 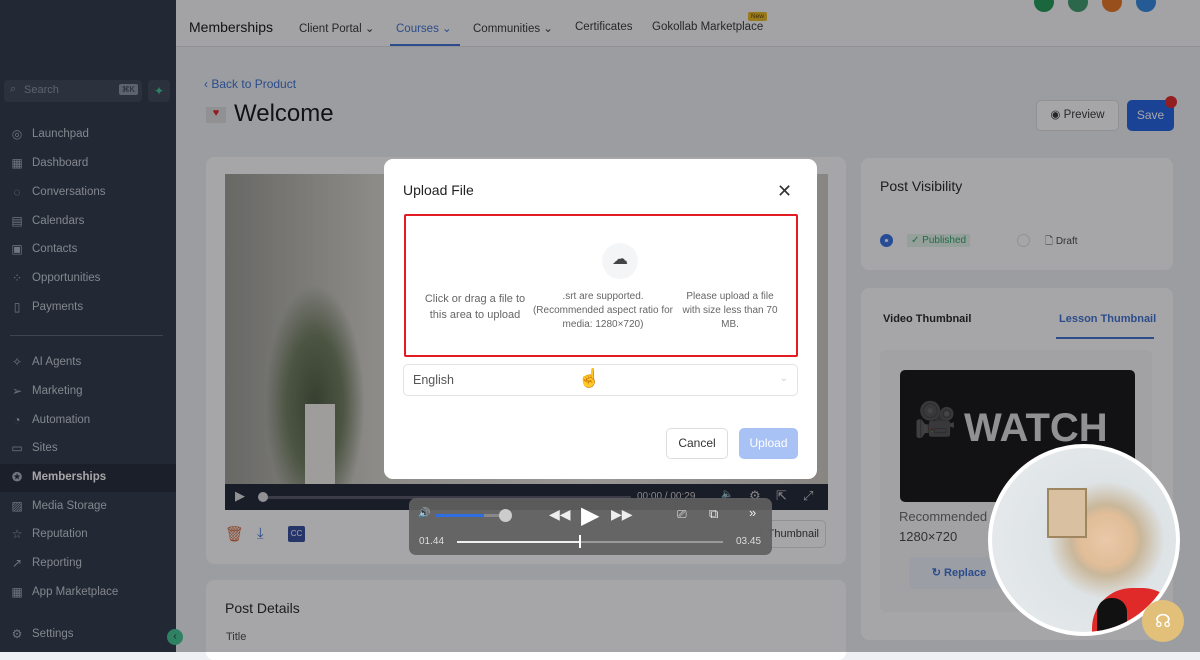 What do you see at coordinates (468, 515) in the screenshot?
I see `volume-slider` at bounding box center [468, 515].